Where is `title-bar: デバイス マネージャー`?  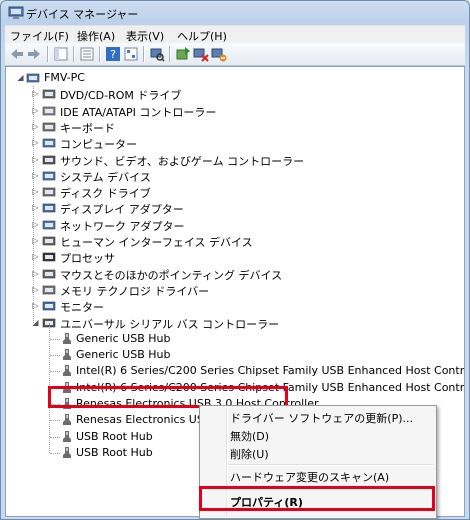
title-bar: デバイス マネージャー is located at coordinates (235, 13).